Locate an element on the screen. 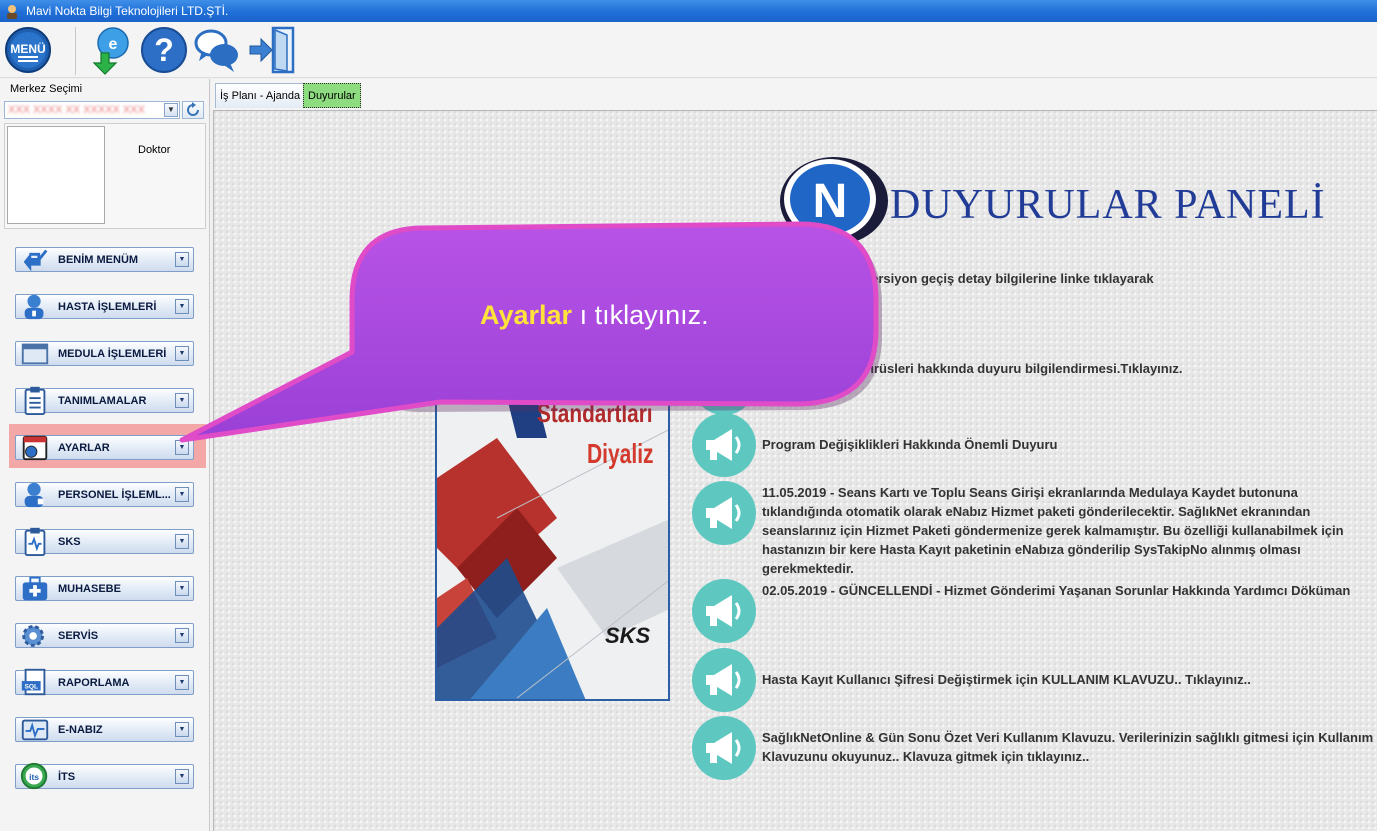  menu-item-sks: SKS ▼ is located at coordinates (104, 542).